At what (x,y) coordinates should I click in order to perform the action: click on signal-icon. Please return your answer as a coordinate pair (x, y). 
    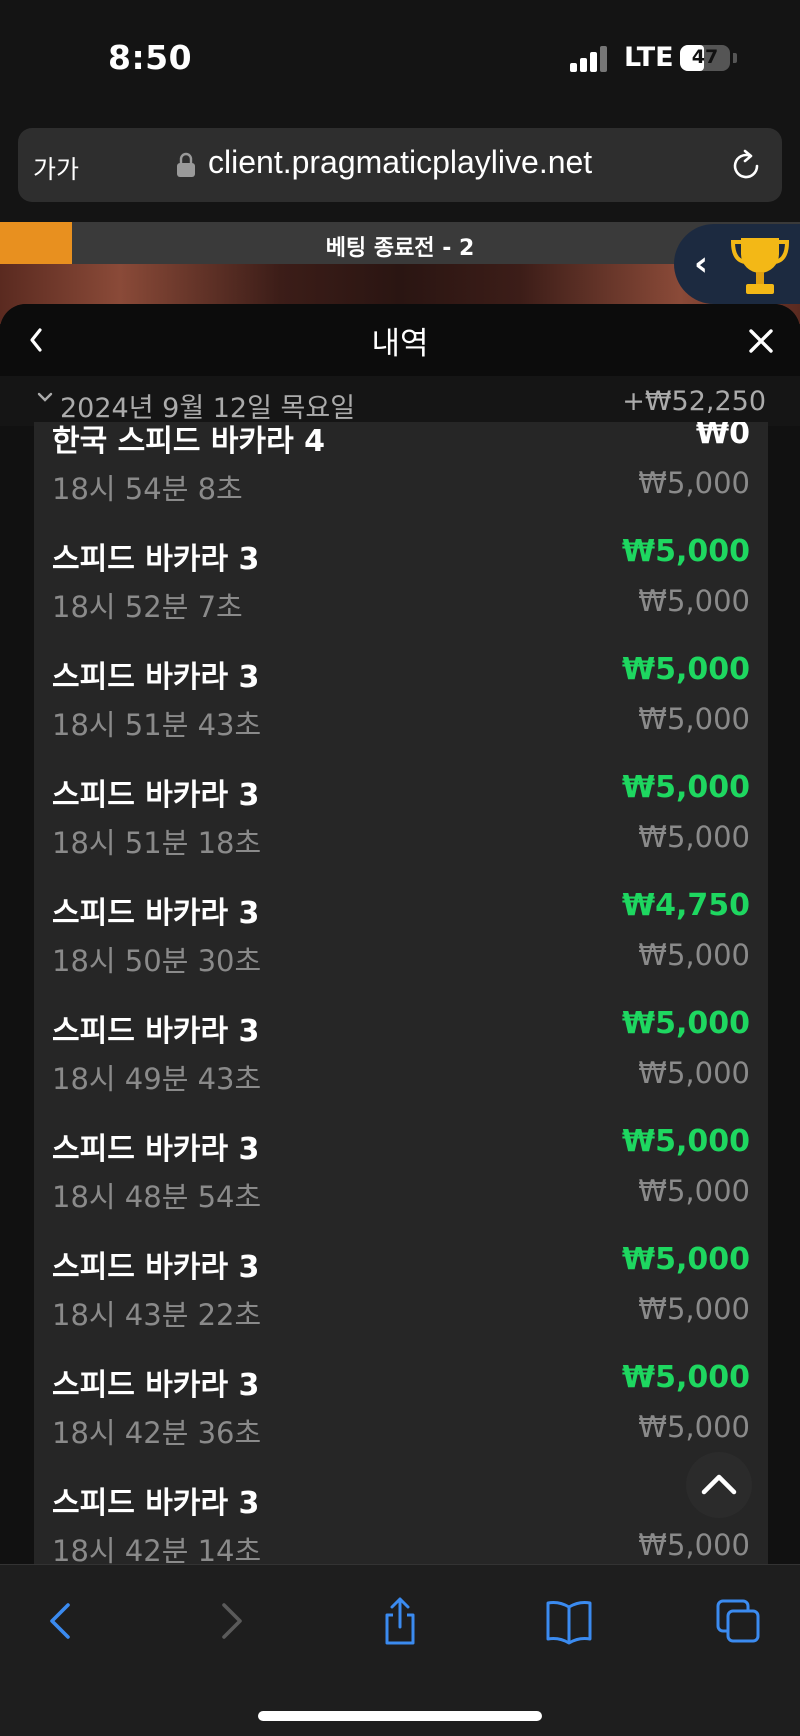
    Looking at the image, I should click on (590, 59).